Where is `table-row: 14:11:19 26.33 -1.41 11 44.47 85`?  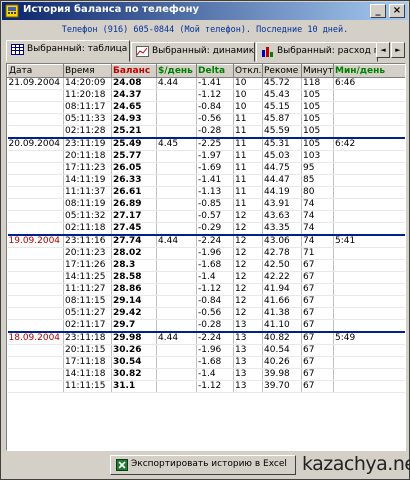
table-row: 14:11:19 26.33 -1.41 11 44.47 85 is located at coordinates (206, 180).